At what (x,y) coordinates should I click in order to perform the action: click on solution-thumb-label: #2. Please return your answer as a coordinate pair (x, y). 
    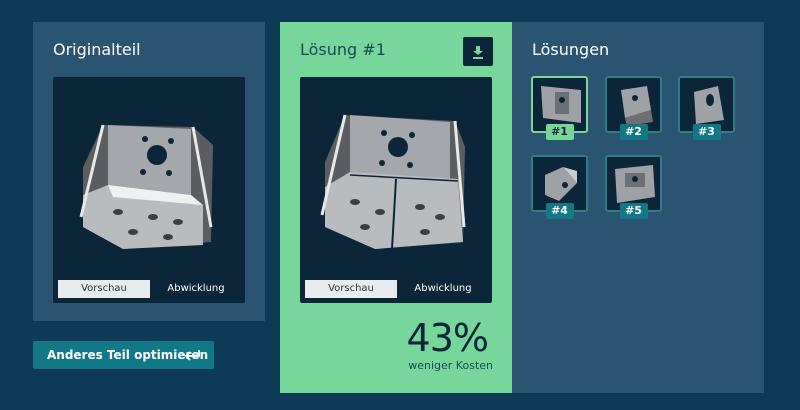
    Looking at the image, I should click on (633, 132).